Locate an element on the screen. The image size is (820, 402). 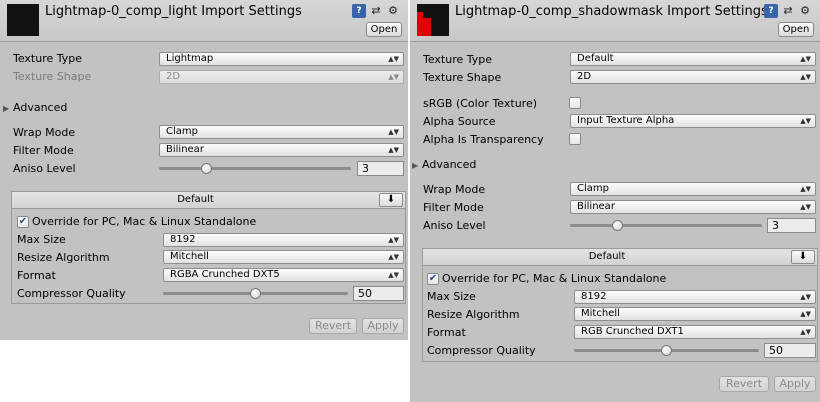
srgb-checkbox is located at coordinates (575, 103).